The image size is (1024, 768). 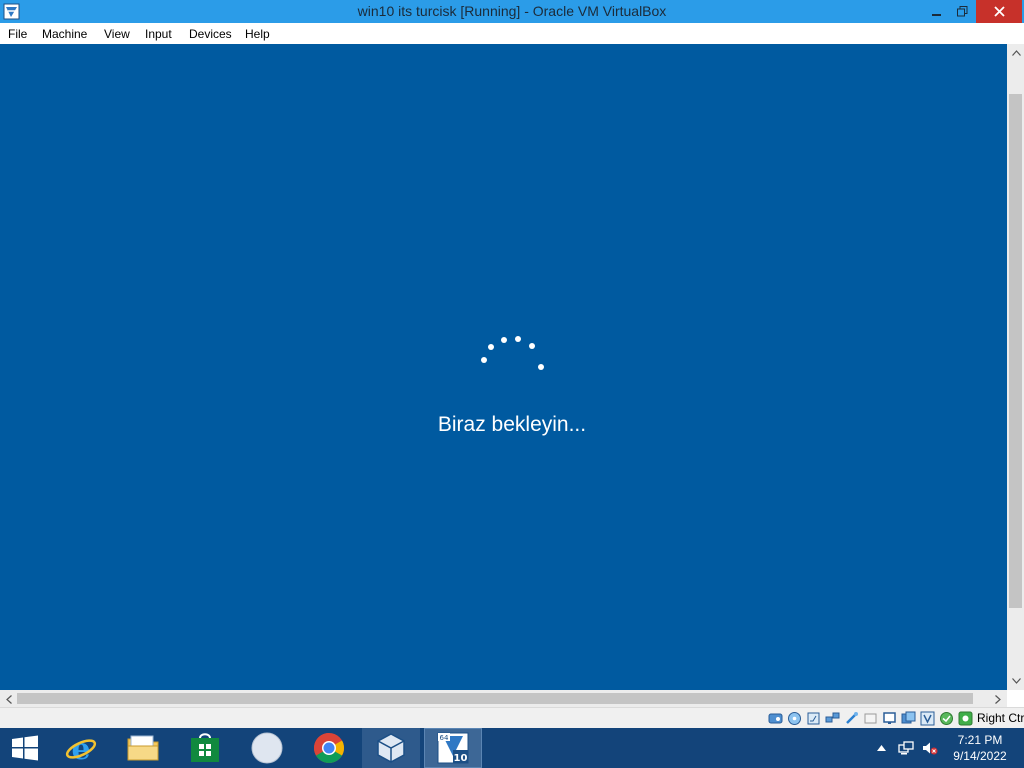 I want to click on vertical-scroll-thumb, so click(x=1015, y=351).